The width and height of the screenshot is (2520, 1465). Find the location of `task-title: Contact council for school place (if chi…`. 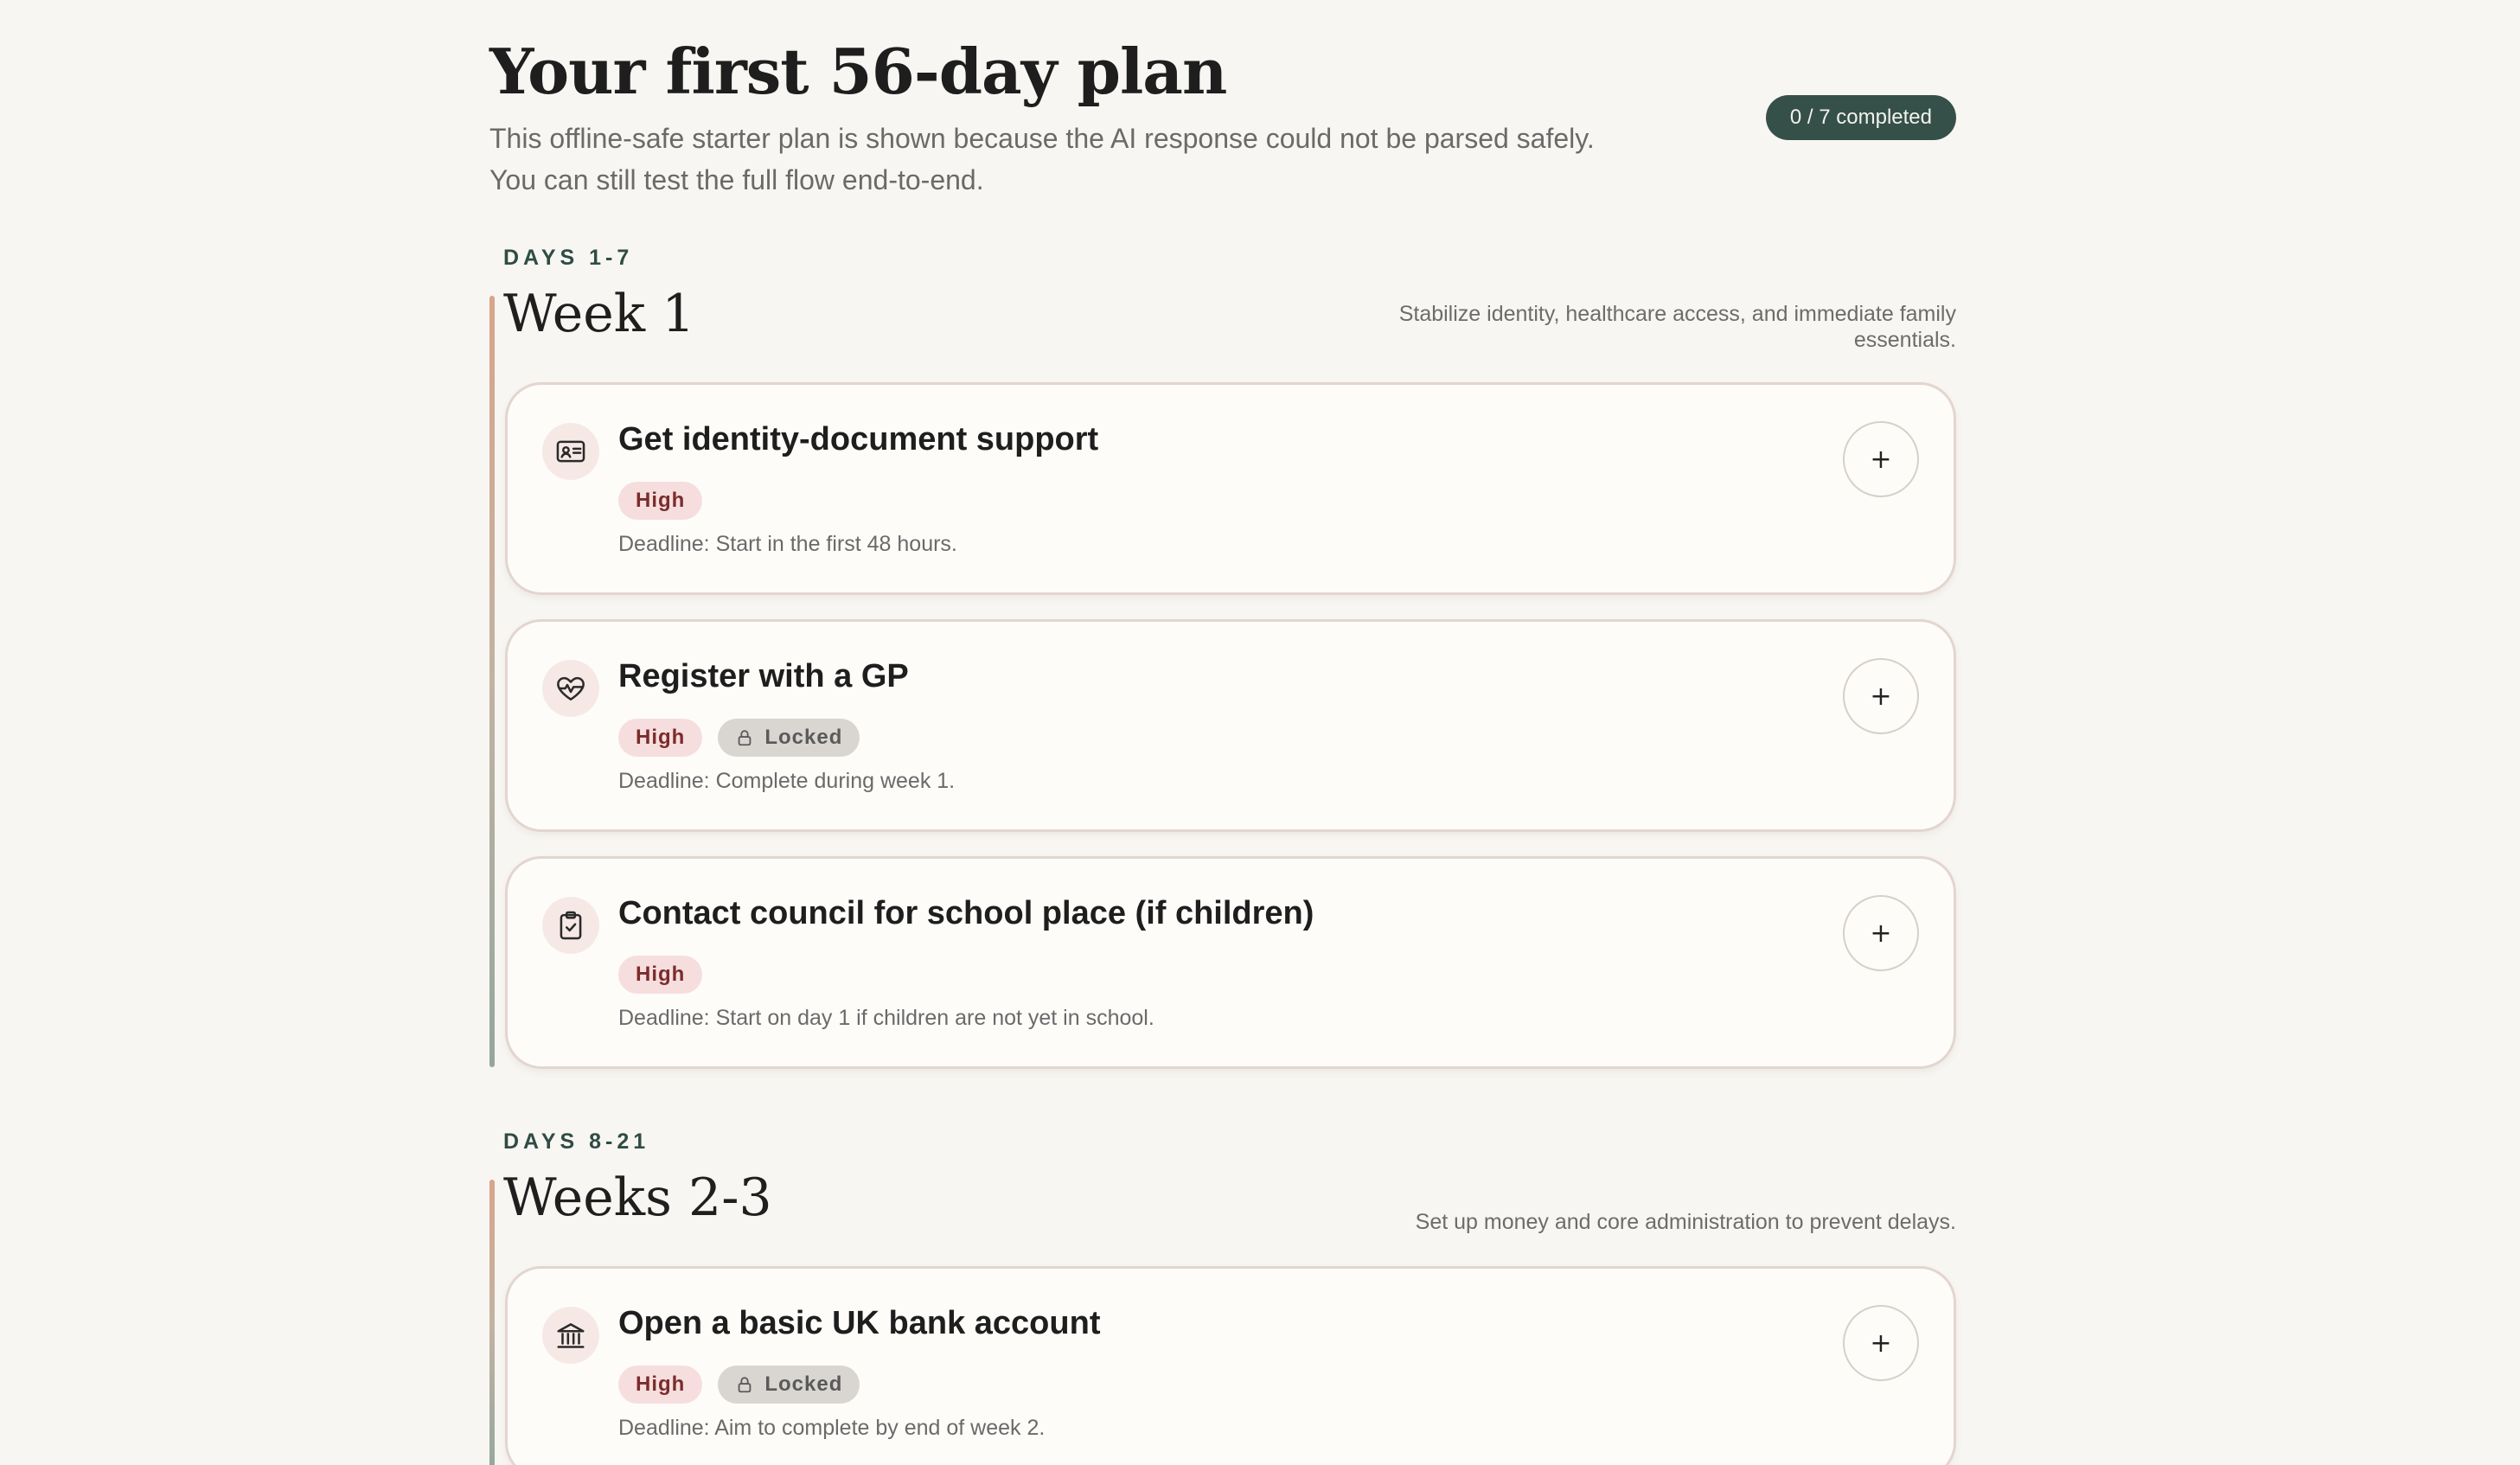

task-title: Contact council for school place (if chi… is located at coordinates (966, 913).